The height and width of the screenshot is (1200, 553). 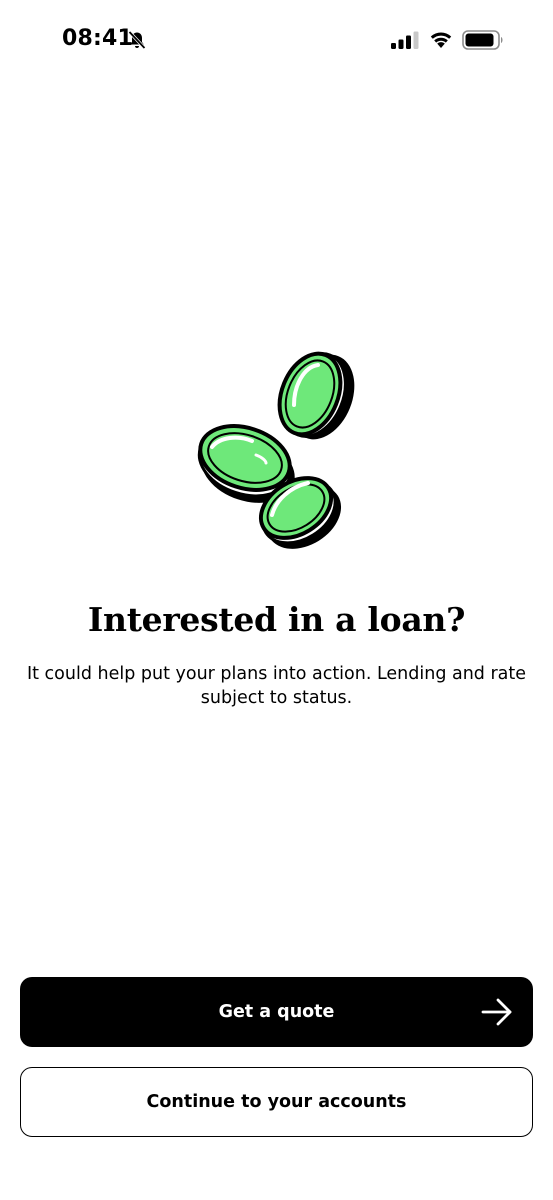 What do you see at coordinates (276, 450) in the screenshot?
I see `coins-icon` at bounding box center [276, 450].